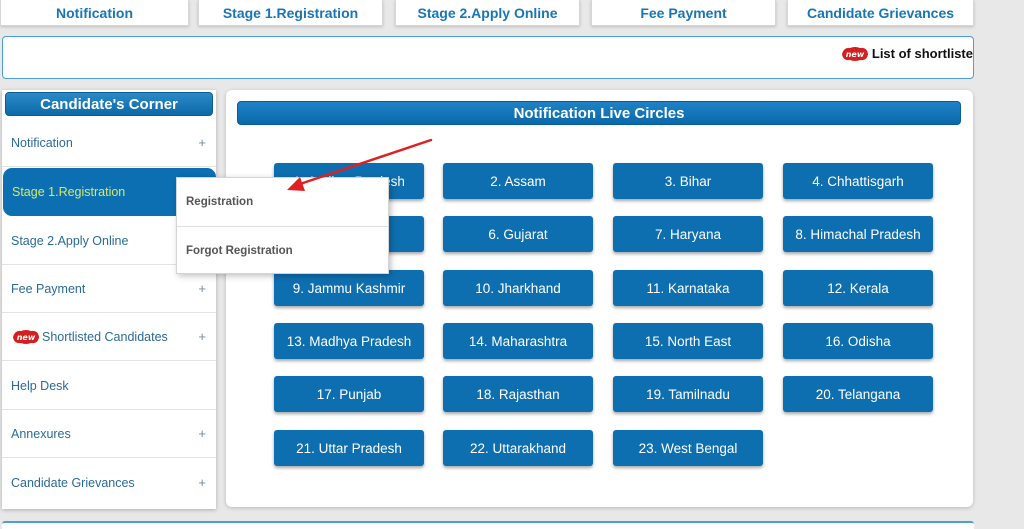 This screenshot has height=529, width=1024. What do you see at coordinates (688, 181) in the screenshot?
I see `circle-button-bihar: 3. Bihar` at bounding box center [688, 181].